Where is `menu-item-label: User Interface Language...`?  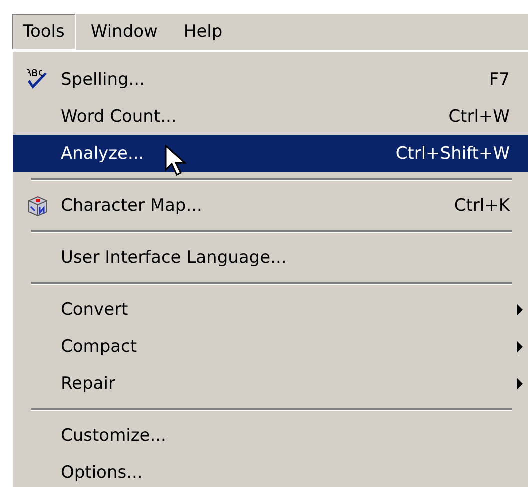
menu-item-label: User Interface Language... is located at coordinates (174, 258).